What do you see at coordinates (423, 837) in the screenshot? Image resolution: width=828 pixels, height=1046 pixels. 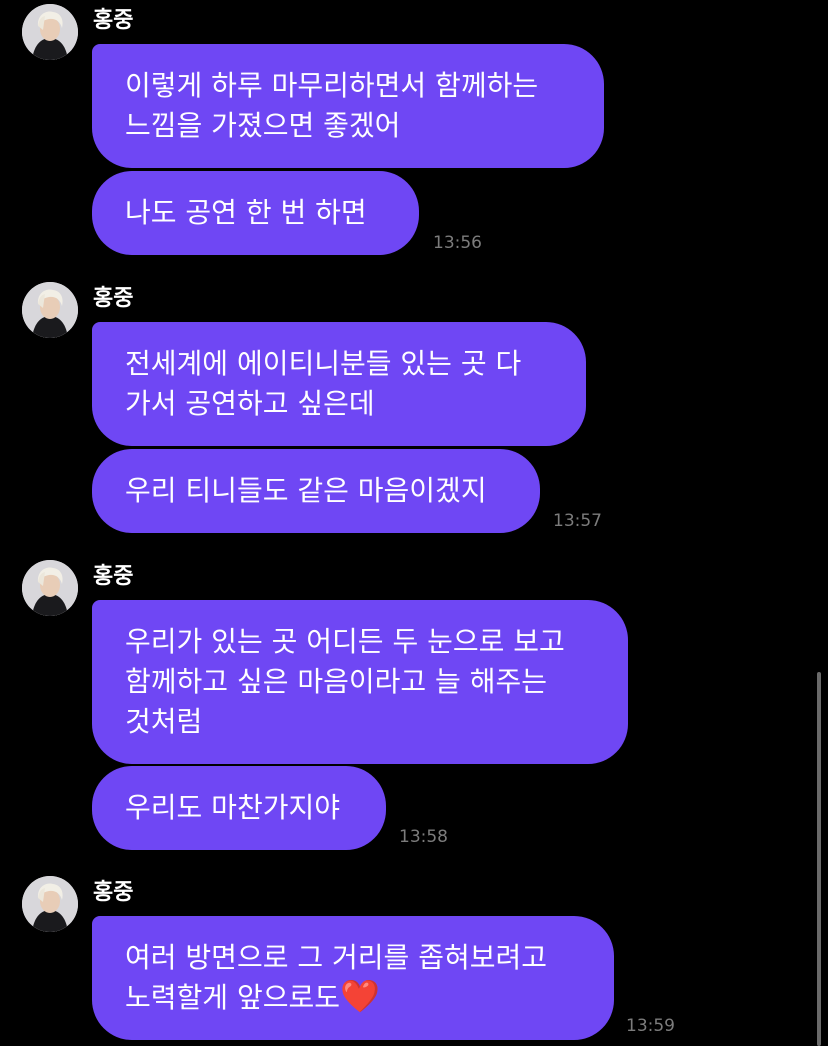 I see `message-timestamp: 13:58` at bounding box center [423, 837].